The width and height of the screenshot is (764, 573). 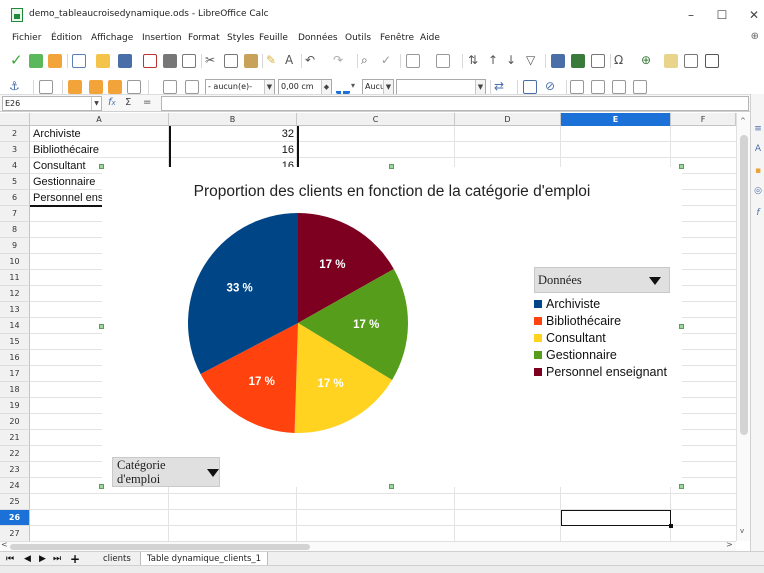 I want to click on functions-icon: f, so click(x=758, y=213).